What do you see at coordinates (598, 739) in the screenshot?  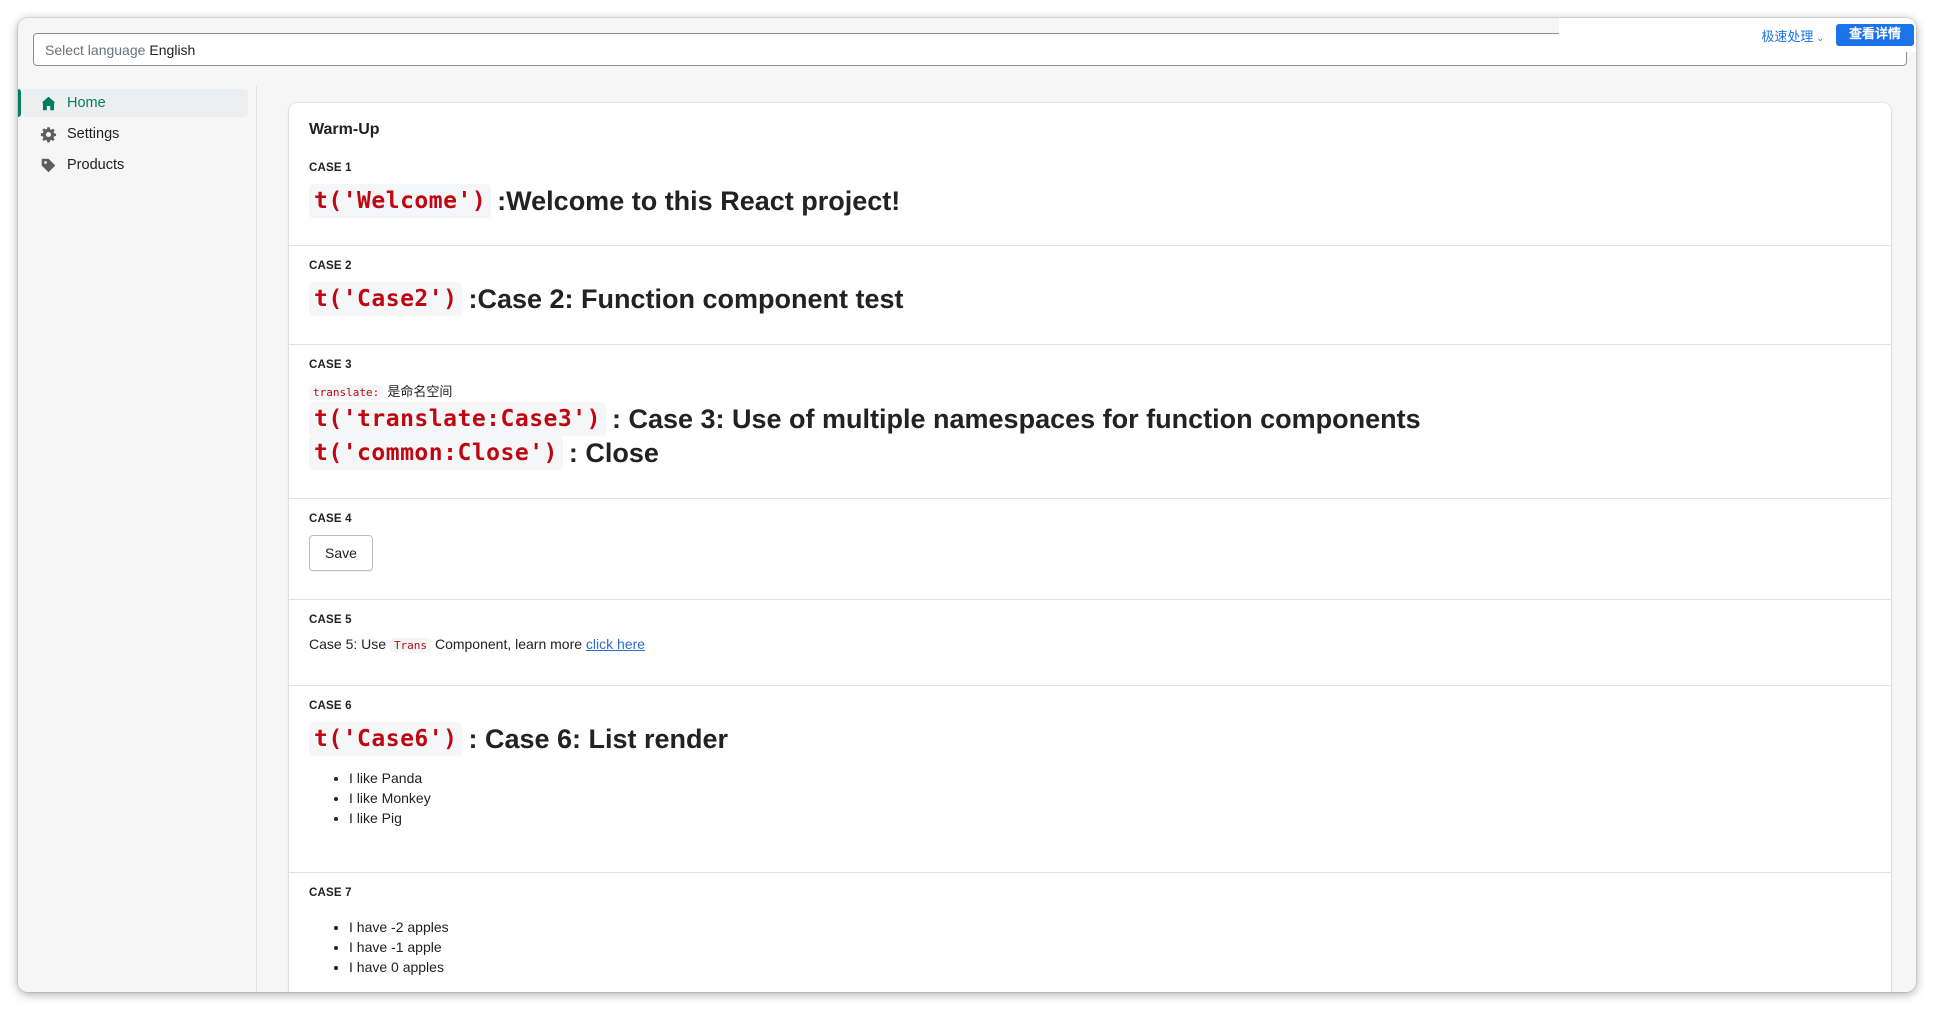 I see `translated-text: : Case 6: List render` at bounding box center [598, 739].